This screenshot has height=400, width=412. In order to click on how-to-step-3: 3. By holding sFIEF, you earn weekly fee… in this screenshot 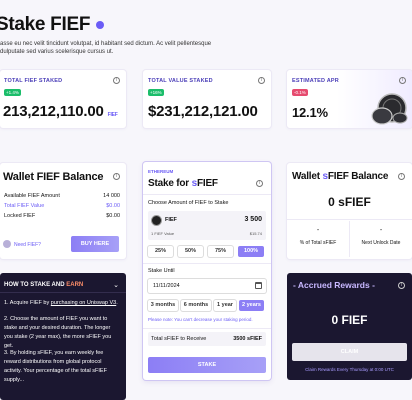, I will do `click(55, 366)`.